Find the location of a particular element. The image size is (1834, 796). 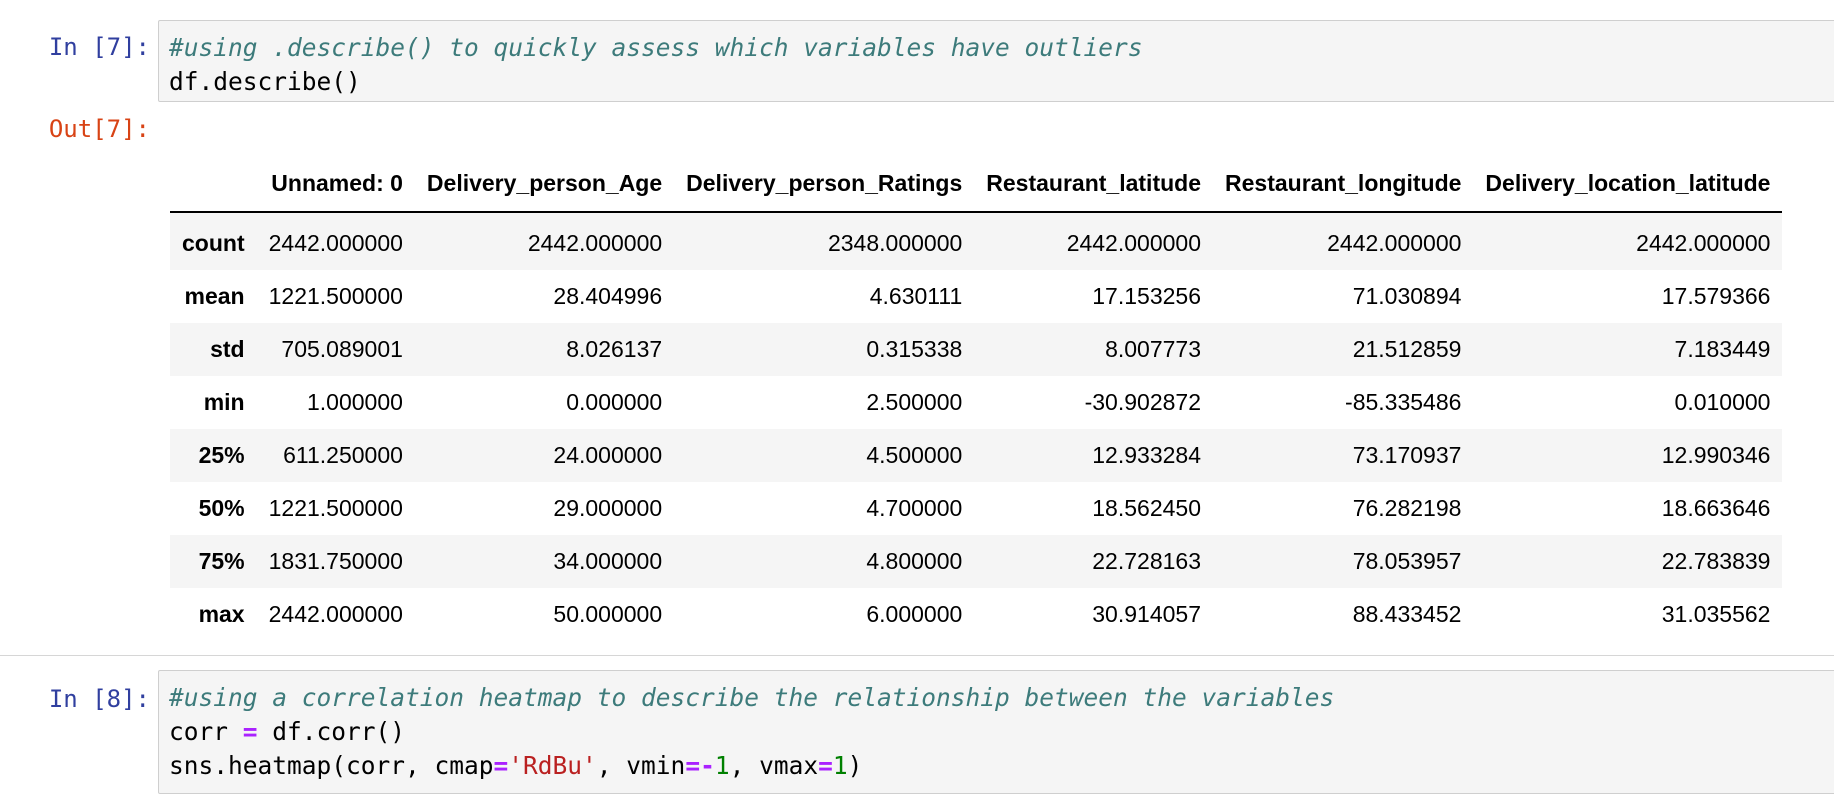

column-header: Delivery_person_Ratings is located at coordinates (824, 184).